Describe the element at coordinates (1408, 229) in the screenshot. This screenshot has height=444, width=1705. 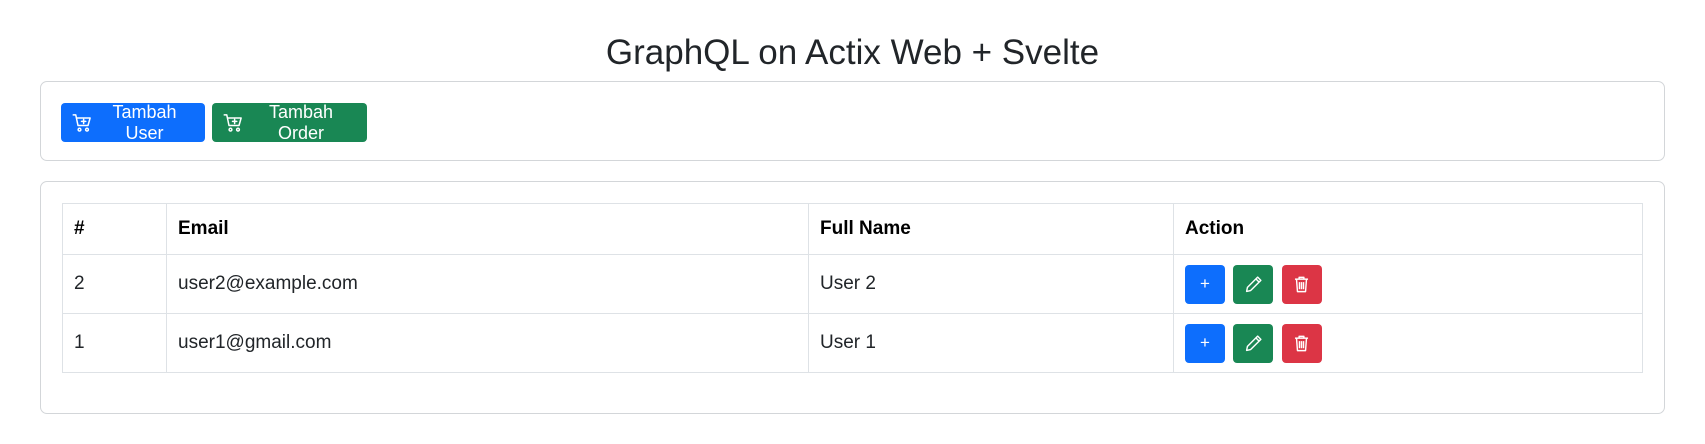
I see `column-header-action: Action` at that location.